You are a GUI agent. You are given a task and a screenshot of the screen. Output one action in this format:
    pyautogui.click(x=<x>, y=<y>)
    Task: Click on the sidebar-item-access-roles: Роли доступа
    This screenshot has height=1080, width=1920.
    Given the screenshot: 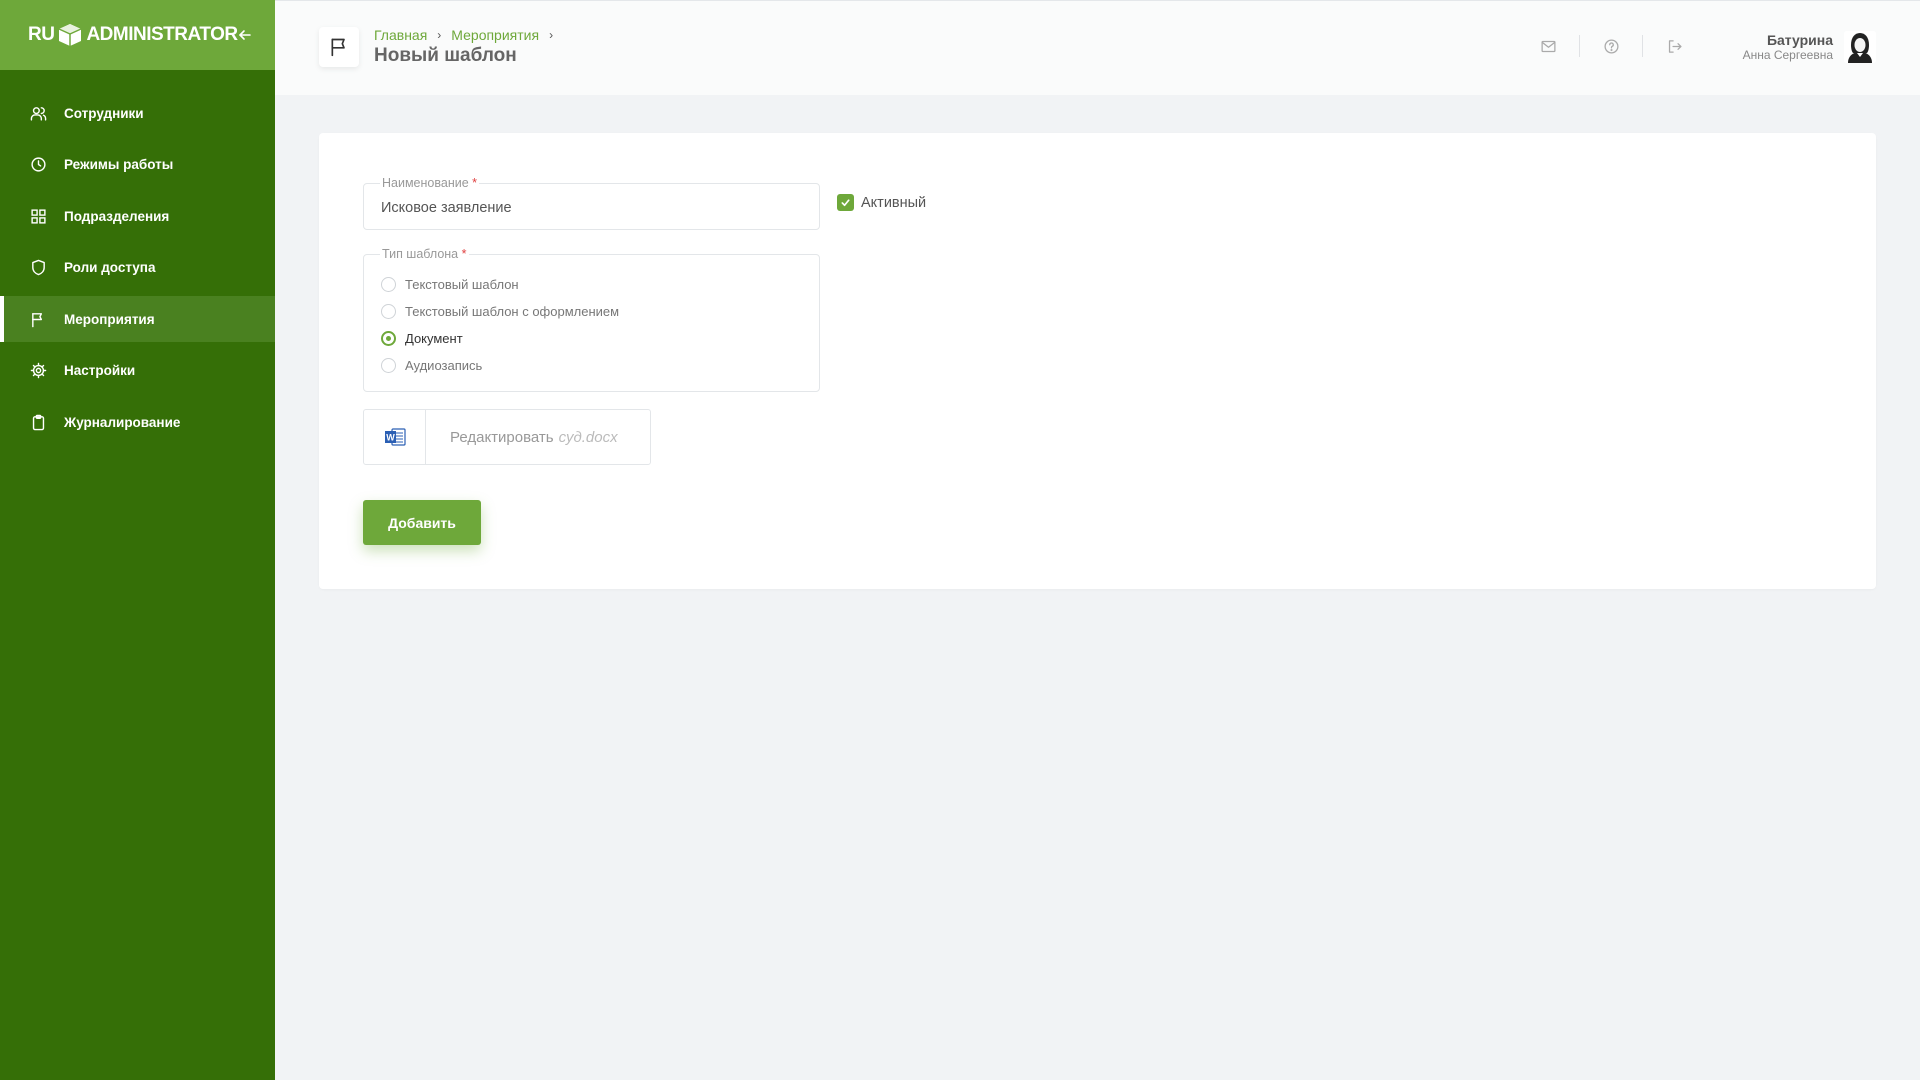 What is the action you would take?
    pyautogui.click(x=137, y=268)
    